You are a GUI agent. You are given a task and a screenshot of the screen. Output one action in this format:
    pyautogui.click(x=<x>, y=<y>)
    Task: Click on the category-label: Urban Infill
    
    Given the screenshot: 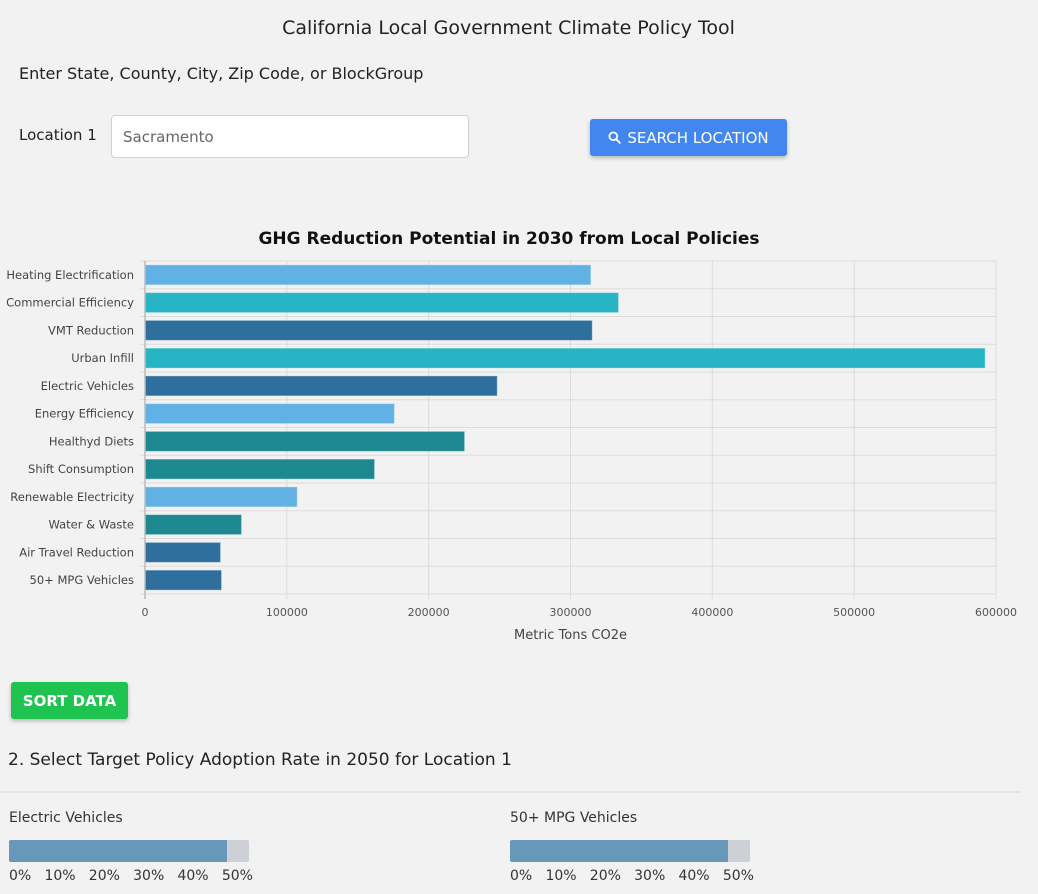 What is the action you would take?
    pyautogui.click(x=102, y=358)
    